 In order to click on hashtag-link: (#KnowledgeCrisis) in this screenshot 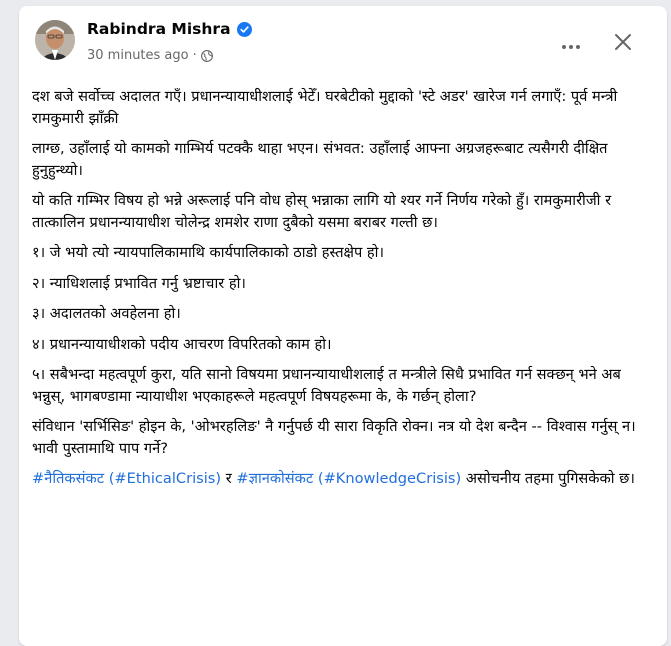, I will do `click(389, 478)`.